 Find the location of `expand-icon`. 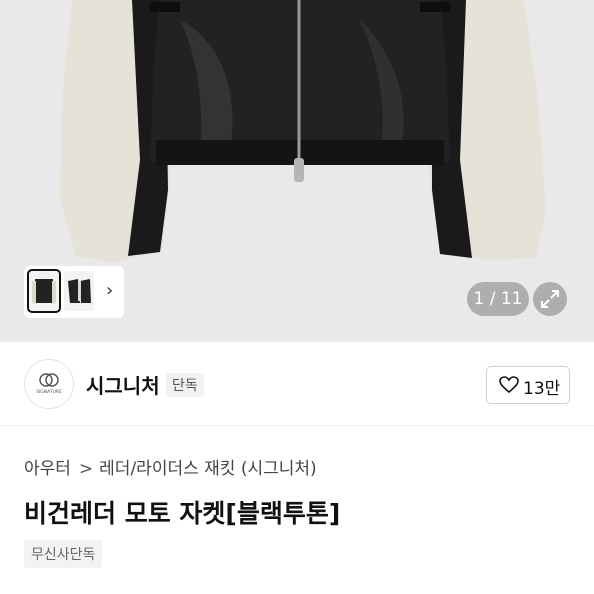

expand-icon is located at coordinates (550, 299).